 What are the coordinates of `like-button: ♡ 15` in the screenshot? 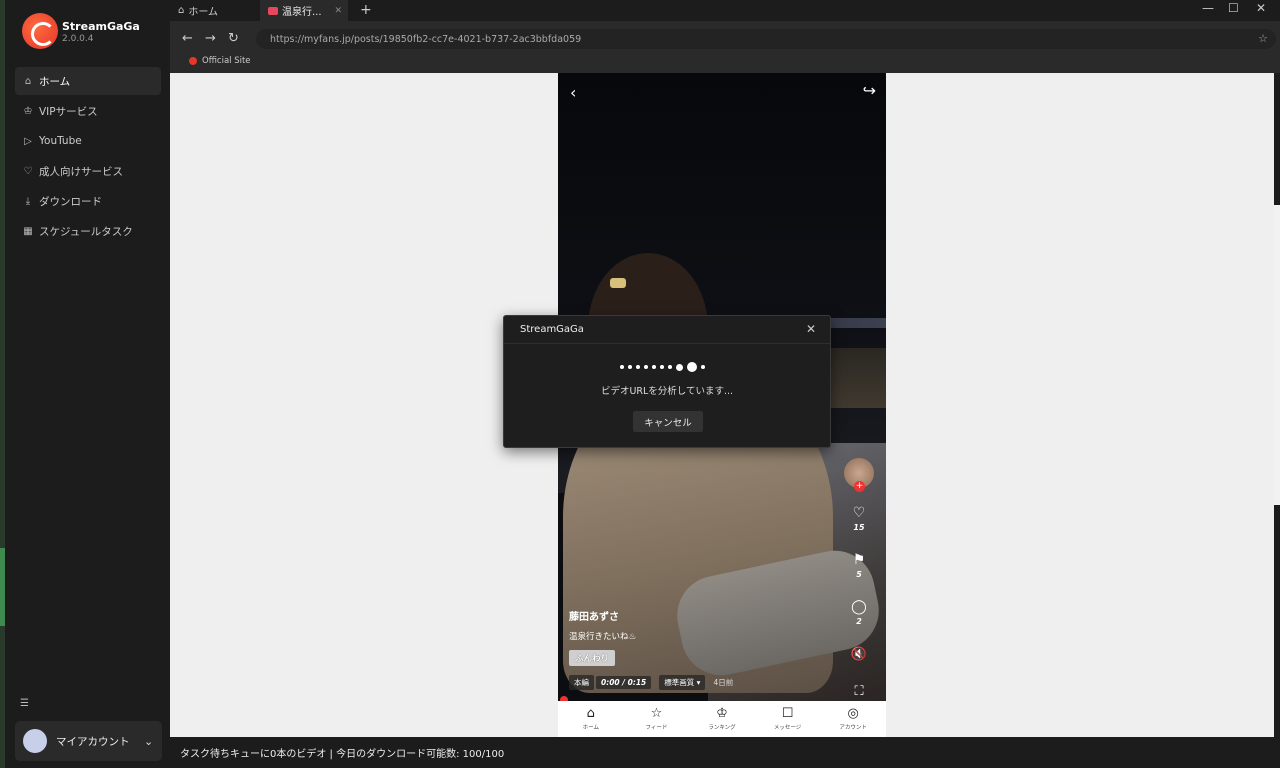 It's located at (859, 520).